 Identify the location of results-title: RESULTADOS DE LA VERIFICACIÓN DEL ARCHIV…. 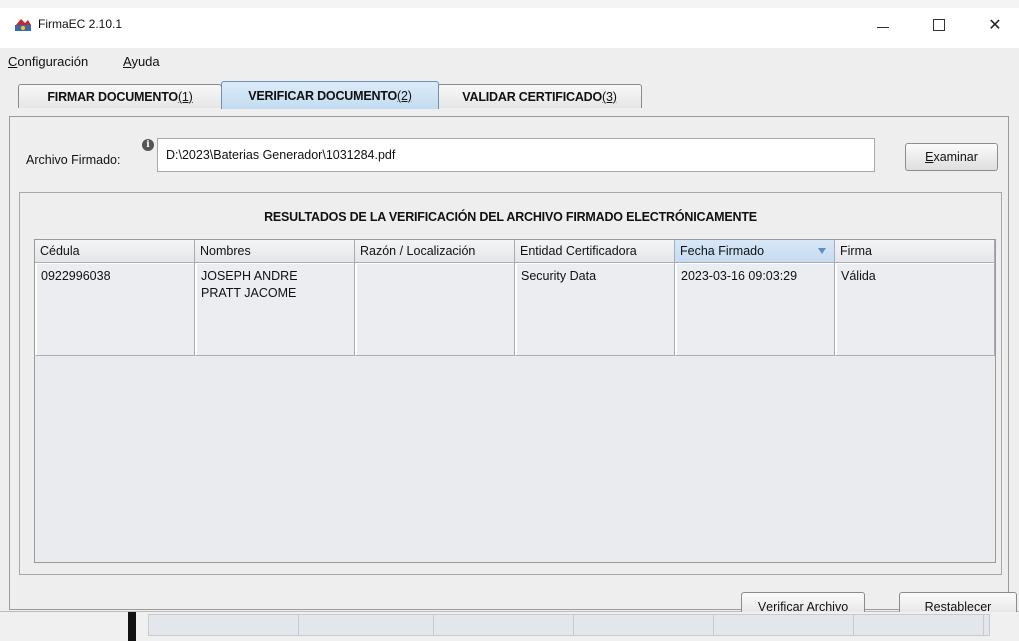
(510, 217).